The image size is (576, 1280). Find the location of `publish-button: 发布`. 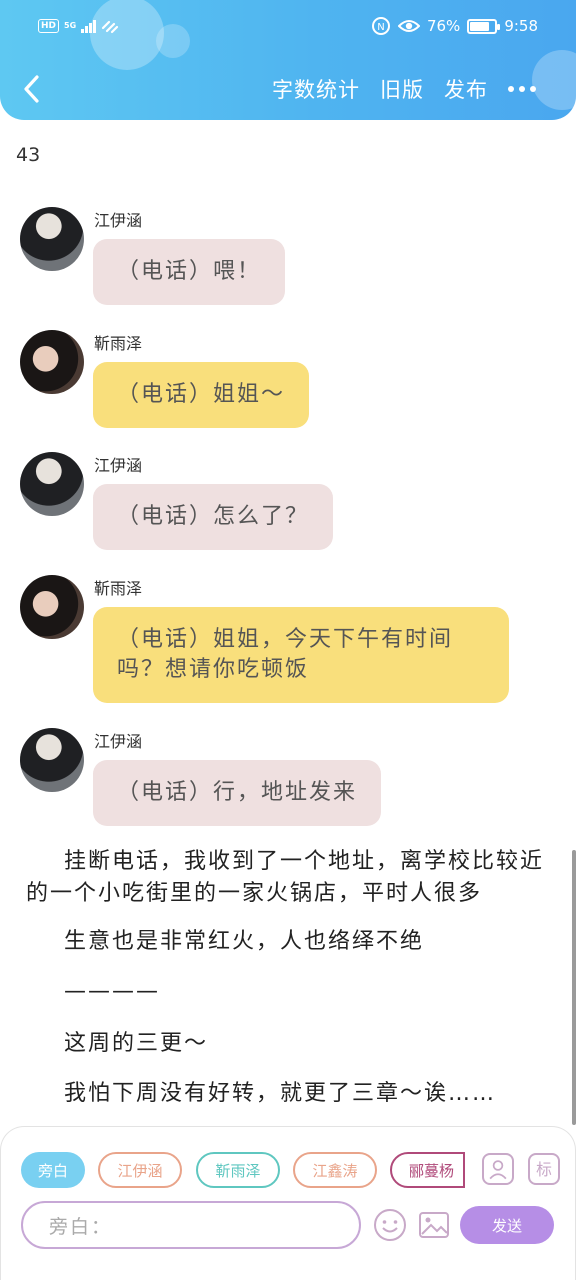

publish-button: 发布 is located at coordinates (466, 89).